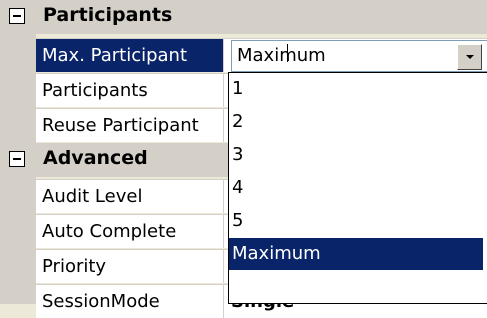 This screenshot has width=487, height=318. What do you see at coordinates (469, 57) in the screenshot?
I see `dropdown-button` at bounding box center [469, 57].